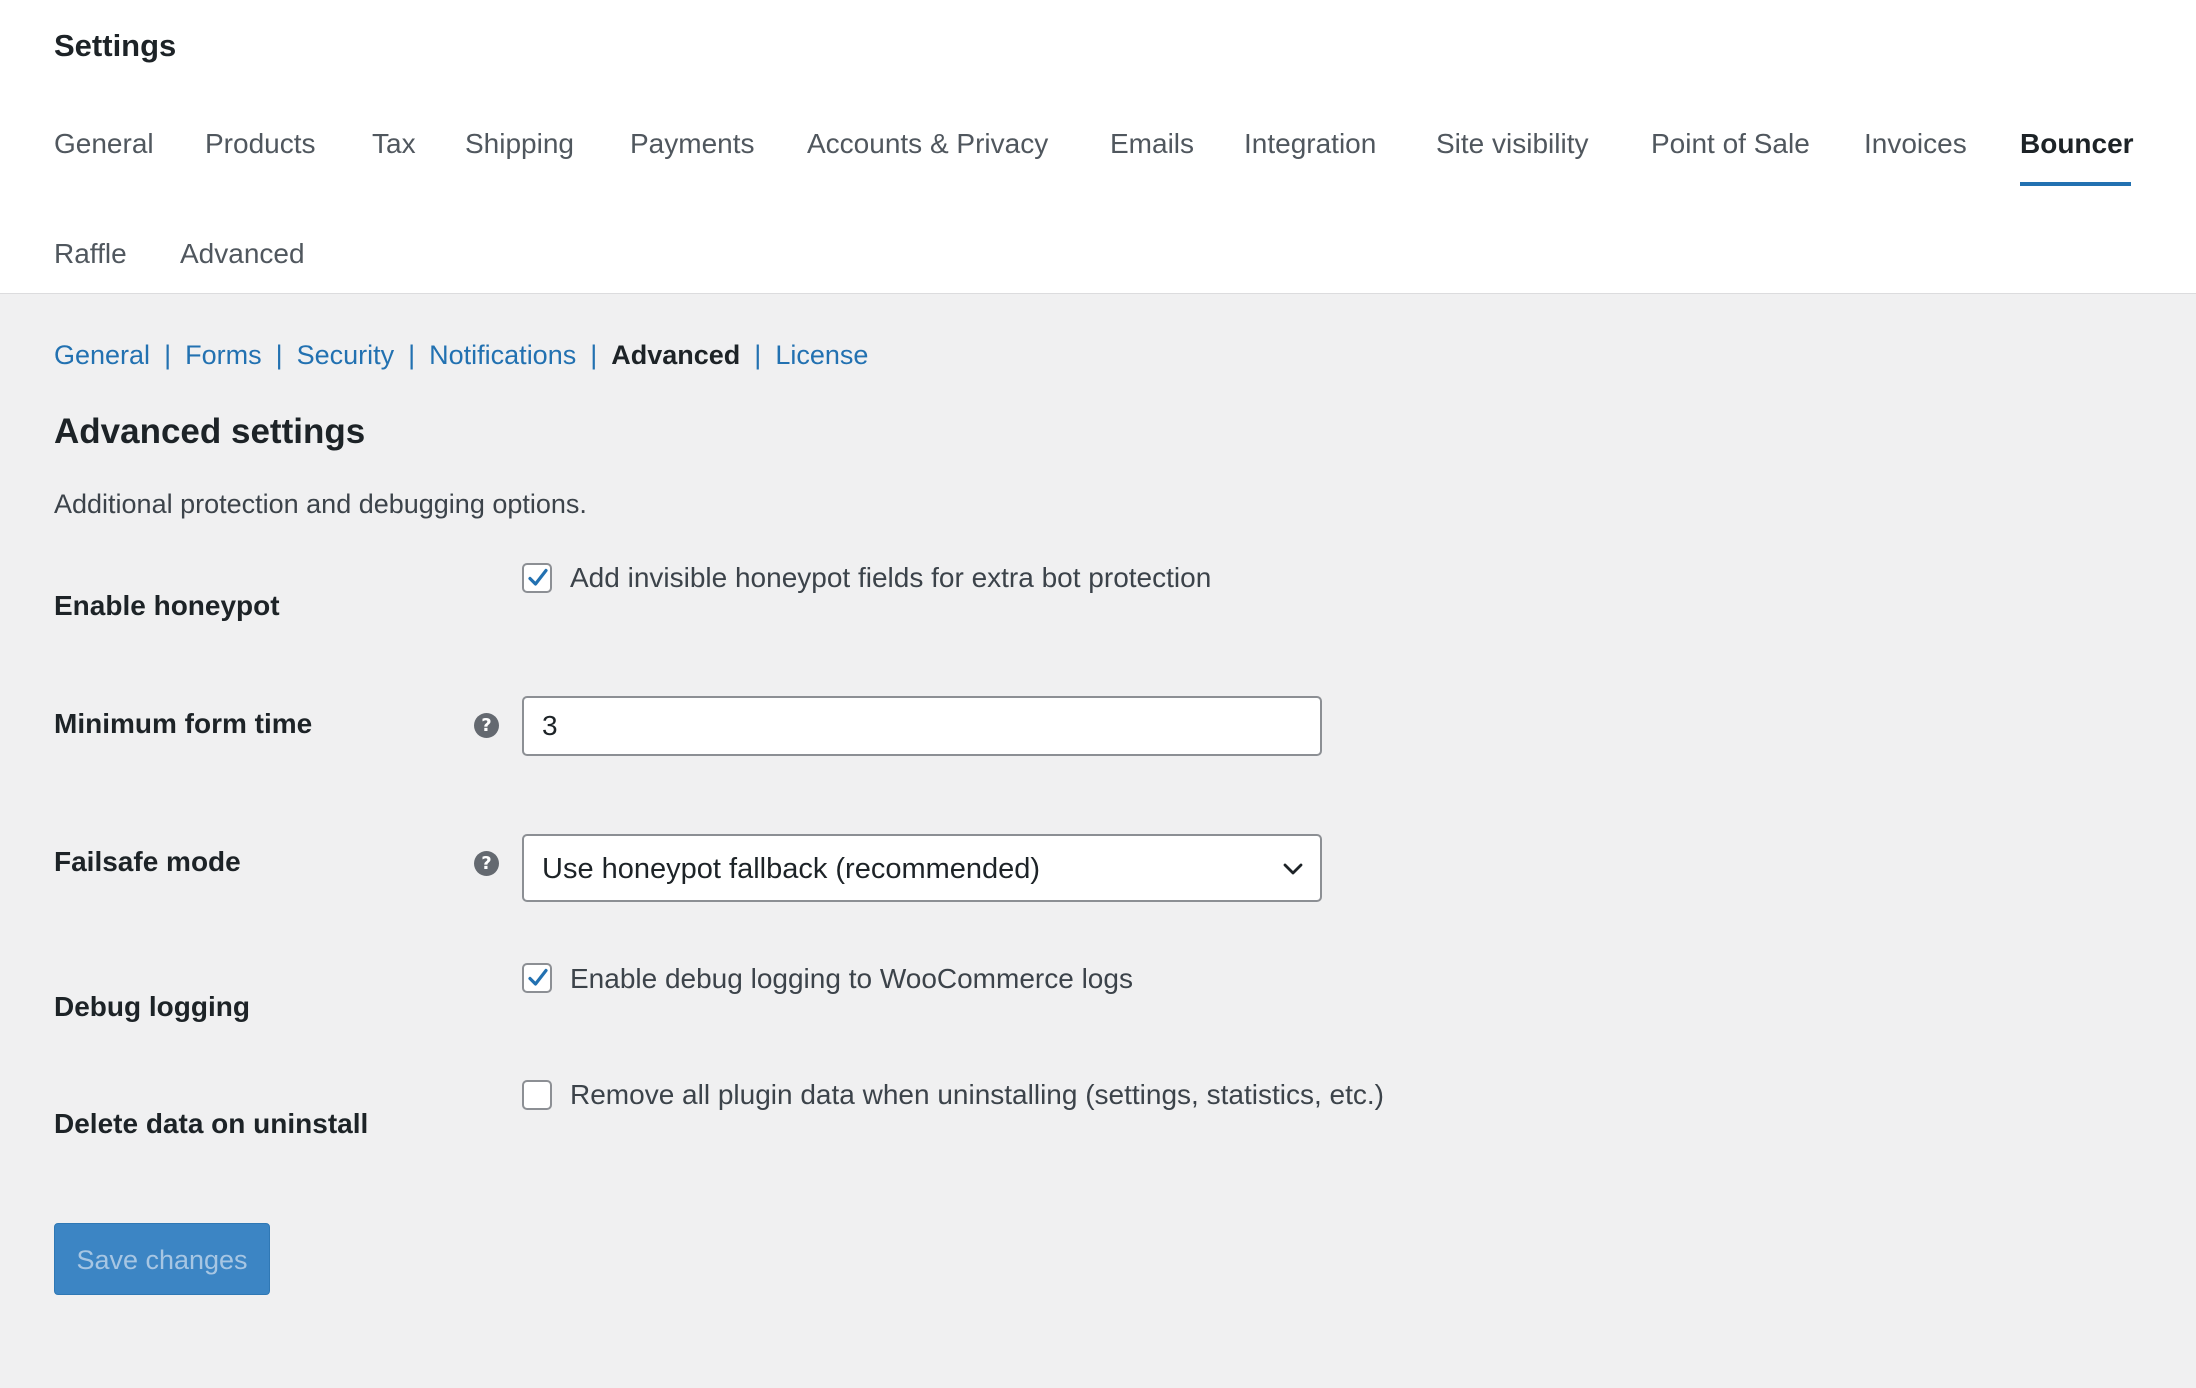  Describe the element at coordinates (1512, 144) in the screenshot. I see `tab-site-visibility: Site visibility` at that location.